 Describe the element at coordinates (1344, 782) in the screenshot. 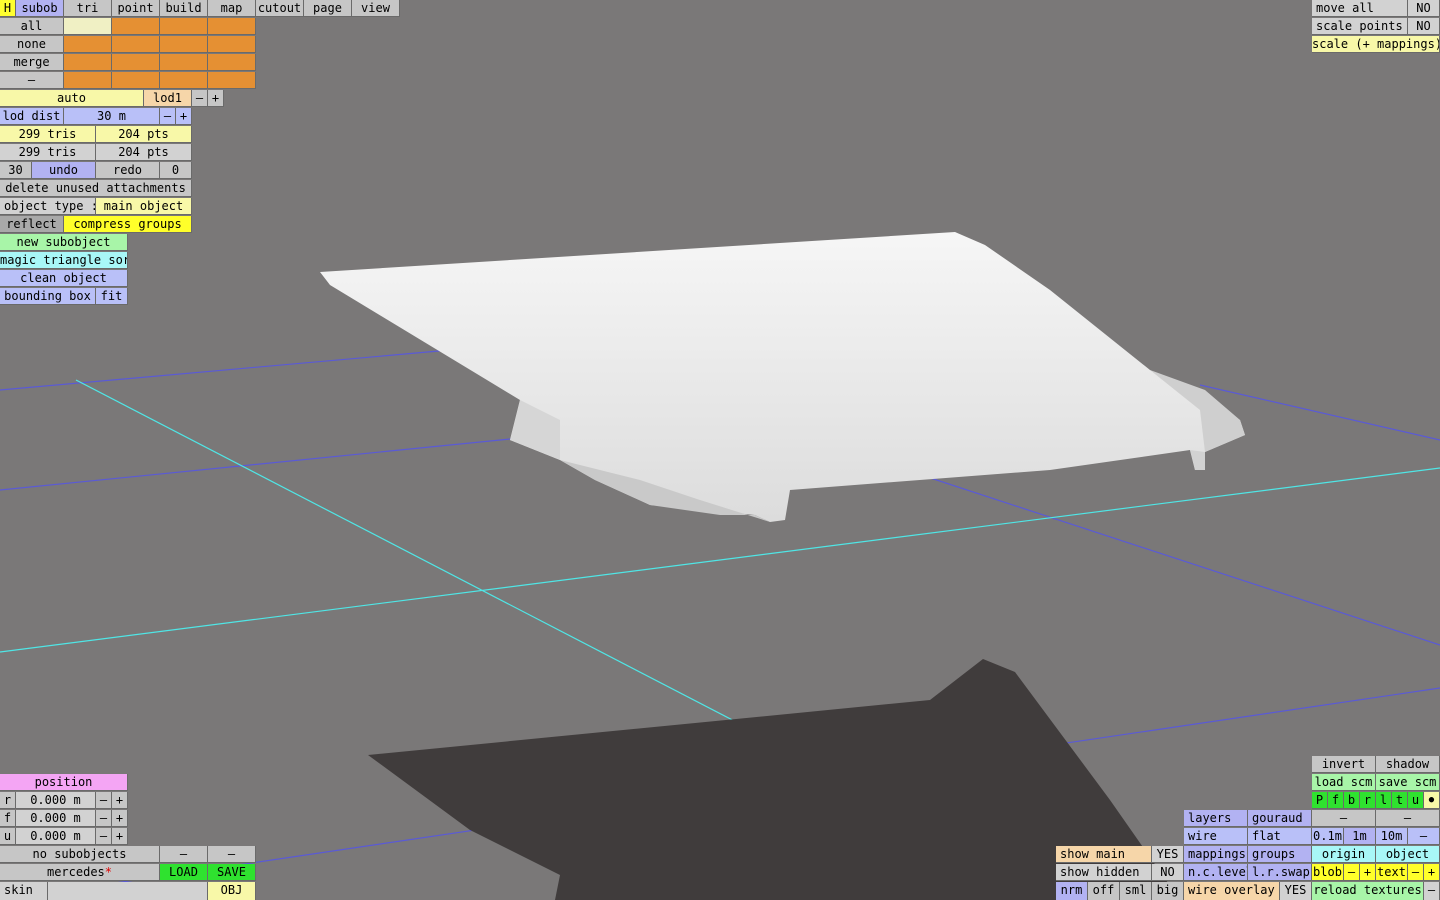

I see `load-scm-button: load scm` at that location.